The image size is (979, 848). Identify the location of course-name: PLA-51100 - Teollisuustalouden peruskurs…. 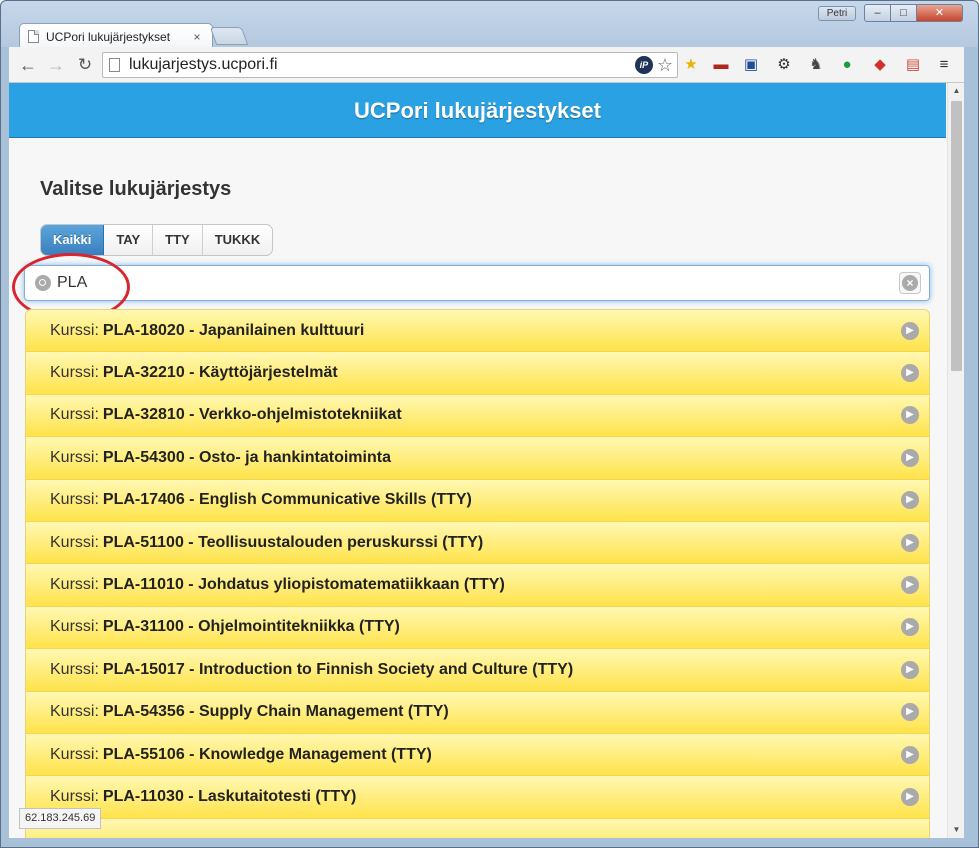
(293, 542).